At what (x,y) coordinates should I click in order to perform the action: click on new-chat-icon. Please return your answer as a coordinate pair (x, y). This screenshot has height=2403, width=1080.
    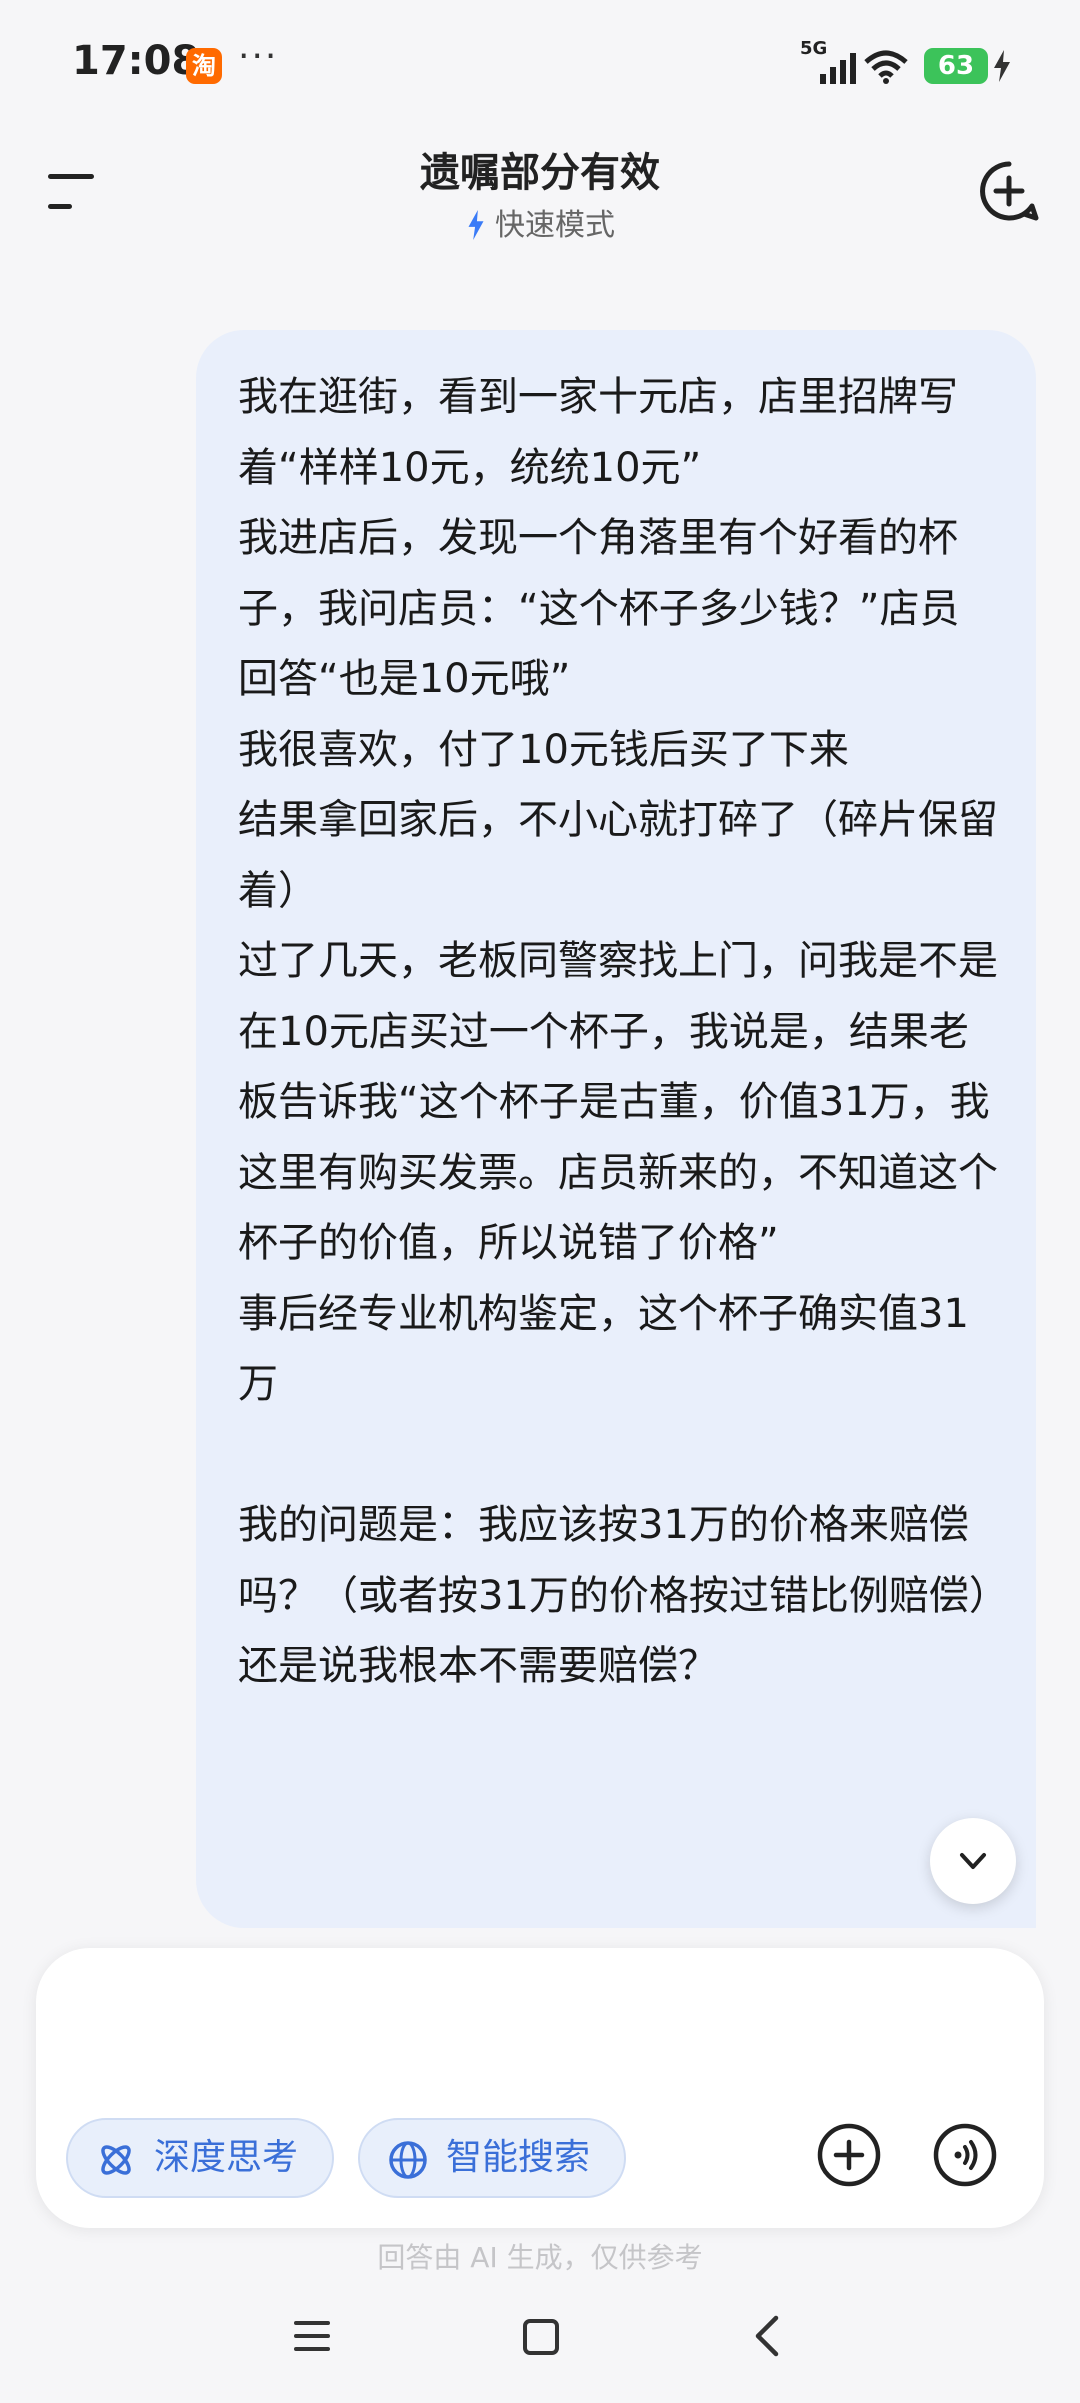
    Looking at the image, I should click on (1009, 191).